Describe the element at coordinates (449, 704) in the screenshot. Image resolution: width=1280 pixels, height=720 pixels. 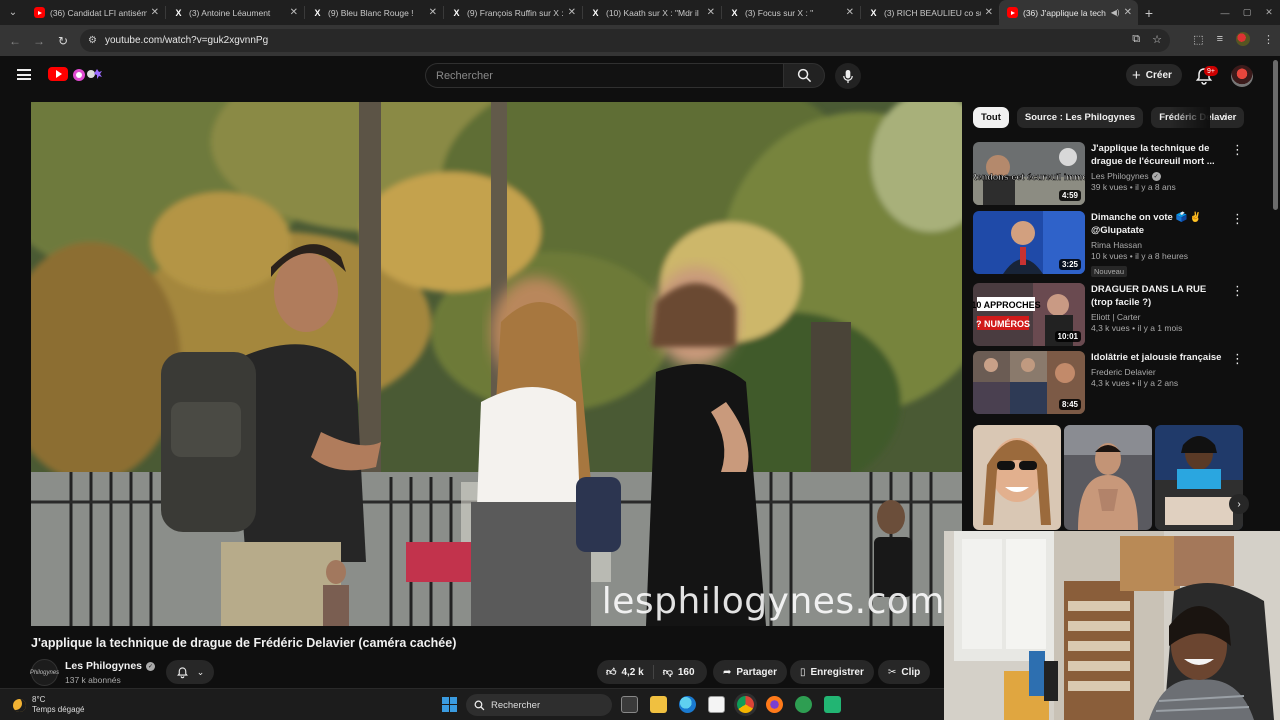
I see `windows-start-icon` at that location.